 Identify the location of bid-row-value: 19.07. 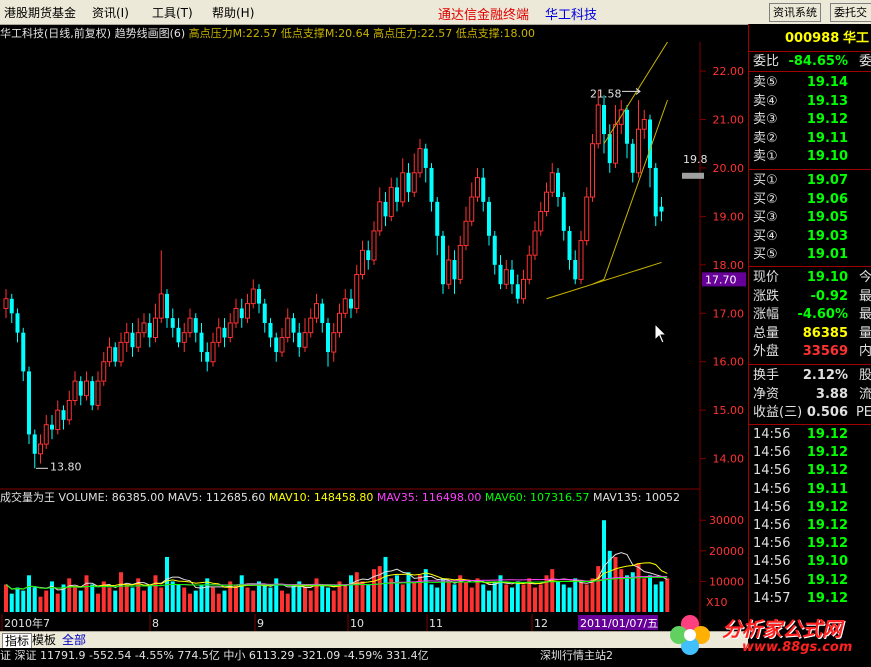
(827, 180).